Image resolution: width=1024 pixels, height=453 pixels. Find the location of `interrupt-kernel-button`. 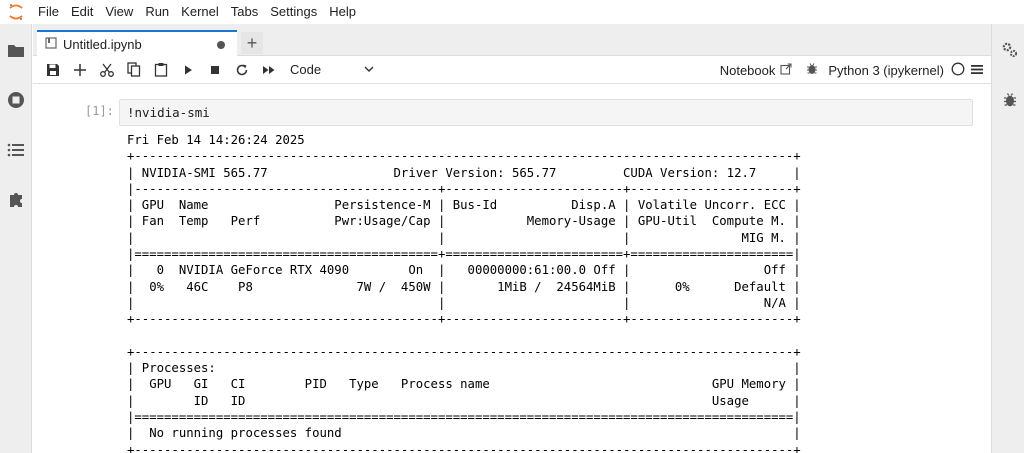

interrupt-kernel-button is located at coordinates (214, 70).